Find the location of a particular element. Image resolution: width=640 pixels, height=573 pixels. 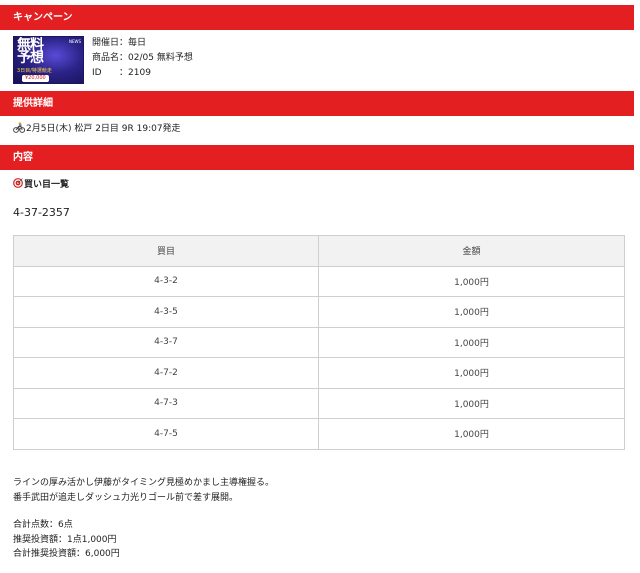

target-icon is located at coordinates (18, 183).